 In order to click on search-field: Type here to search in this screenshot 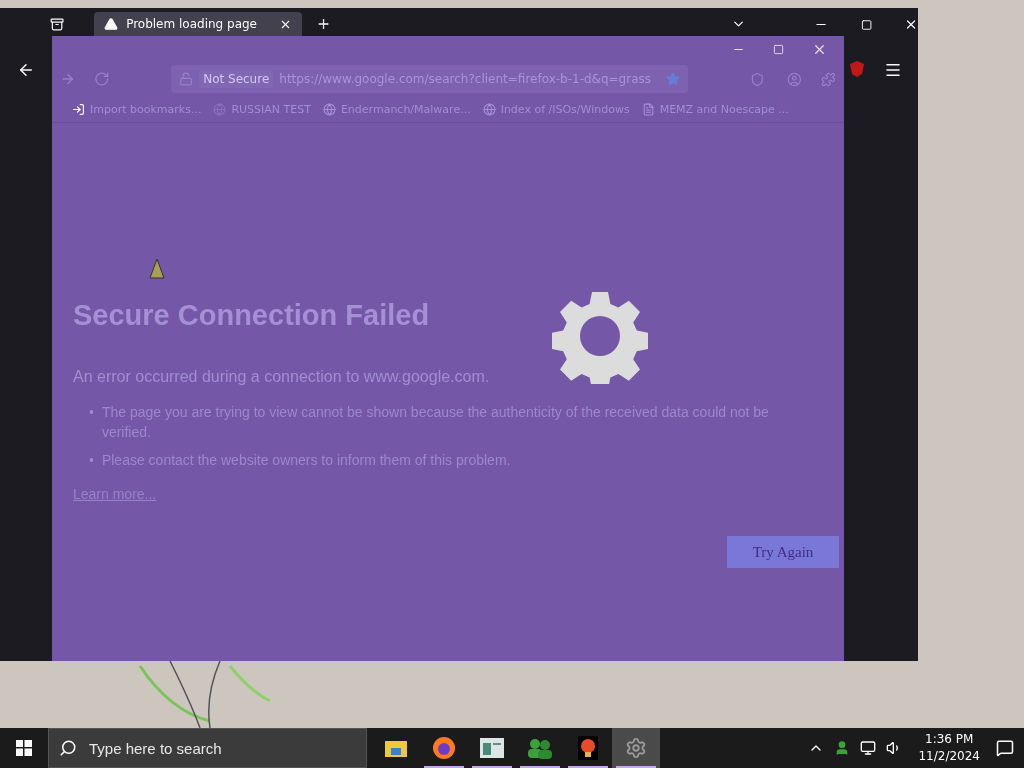, I will do `click(219, 748)`.